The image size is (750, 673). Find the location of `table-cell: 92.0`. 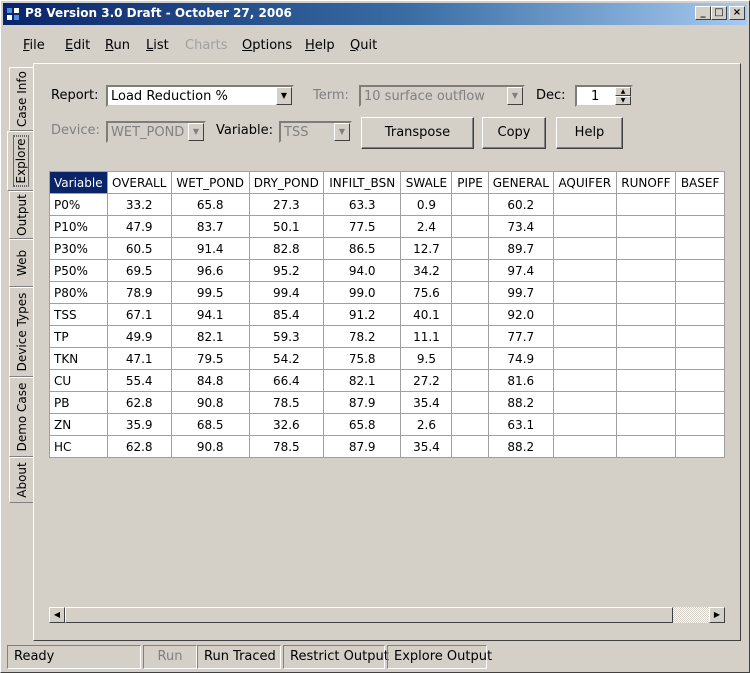

table-cell: 92.0 is located at coordinates (520, 314).